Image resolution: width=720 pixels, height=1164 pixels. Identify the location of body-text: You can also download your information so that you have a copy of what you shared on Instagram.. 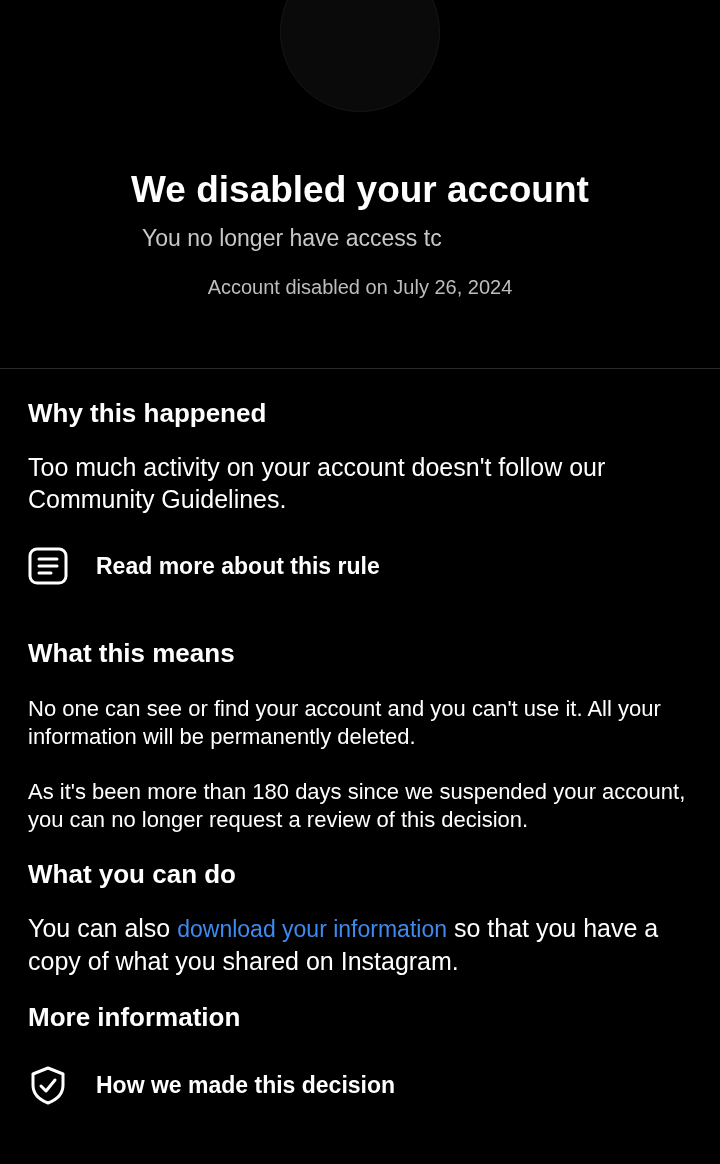
(344, 945).